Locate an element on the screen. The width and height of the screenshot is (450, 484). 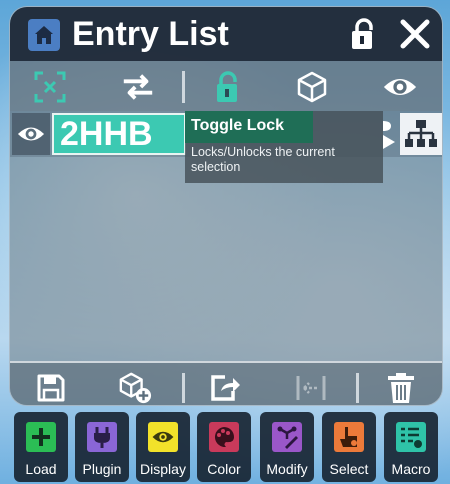
entry-play-button is located at coordinates (390, 134).